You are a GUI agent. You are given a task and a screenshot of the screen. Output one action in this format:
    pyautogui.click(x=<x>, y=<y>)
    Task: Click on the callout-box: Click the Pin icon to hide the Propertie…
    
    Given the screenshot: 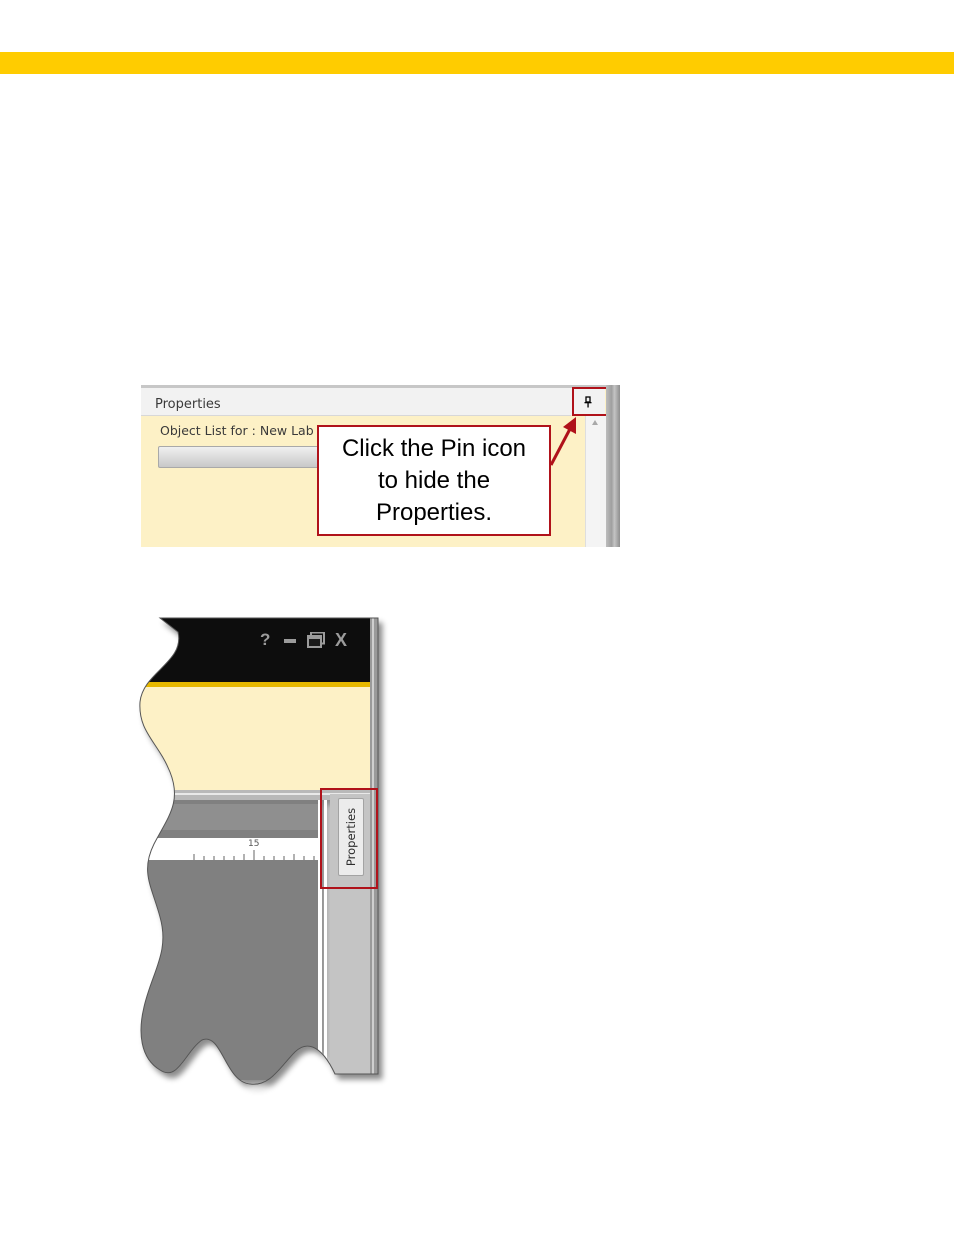 What is the action you would take?
    pyautogui.click(x=434, y=480)
    